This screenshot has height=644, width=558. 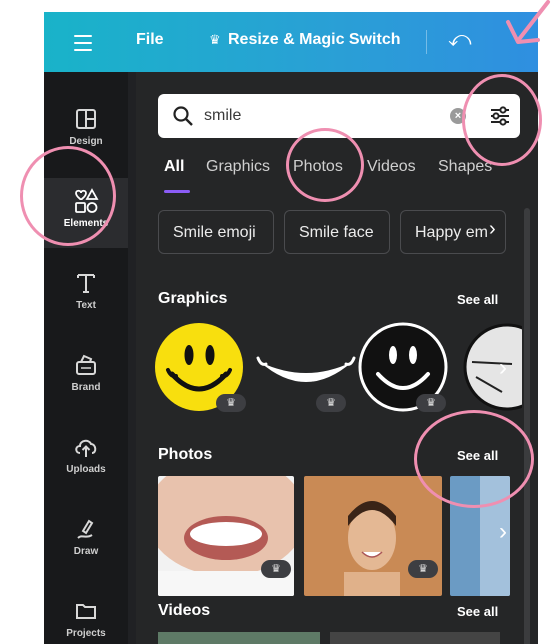 I want to click on resize-magic-switch-button: Resize & Magic Switch, so click(x=314, y=40).